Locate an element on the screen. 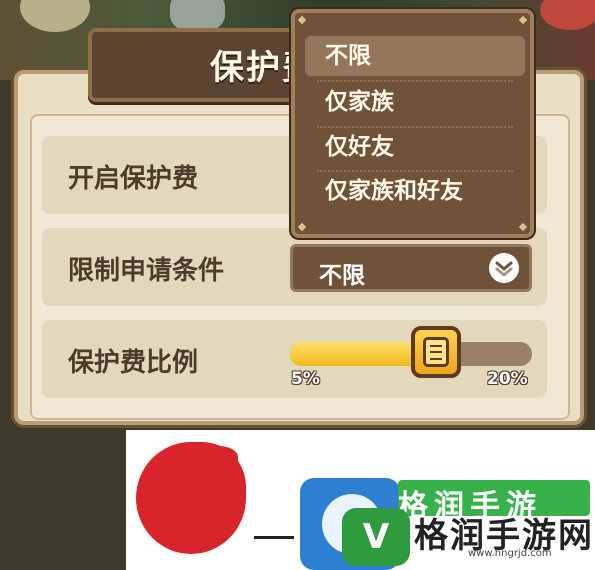 The image size is (595, 570). enable-protection-fee-label: 开启保护费 is located at coordinates (133, 179).